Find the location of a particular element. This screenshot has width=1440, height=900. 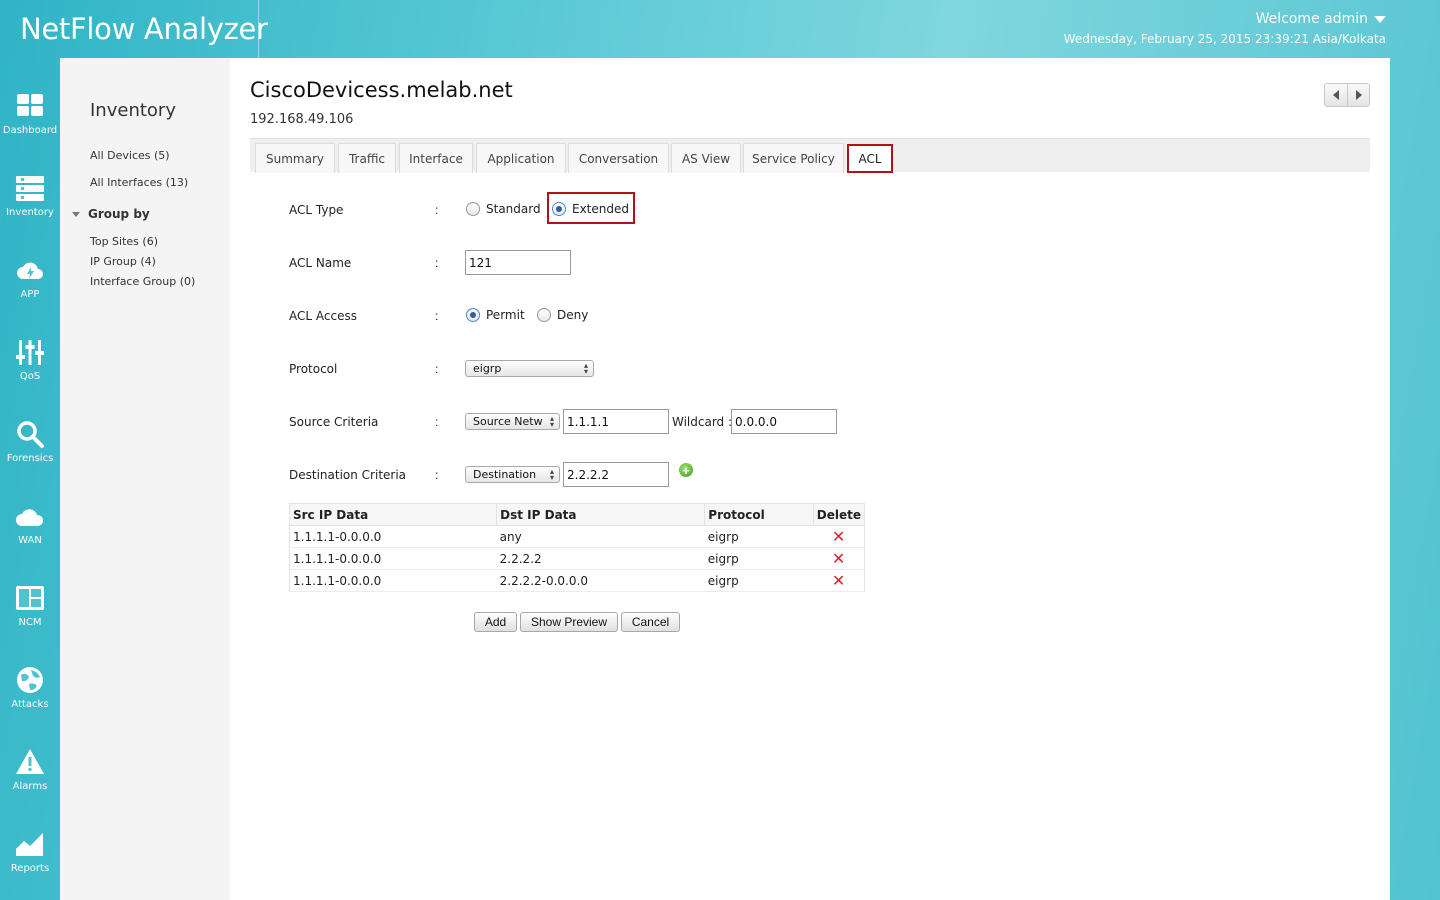

radio-label: Permit is located at coordinates (505, 315).